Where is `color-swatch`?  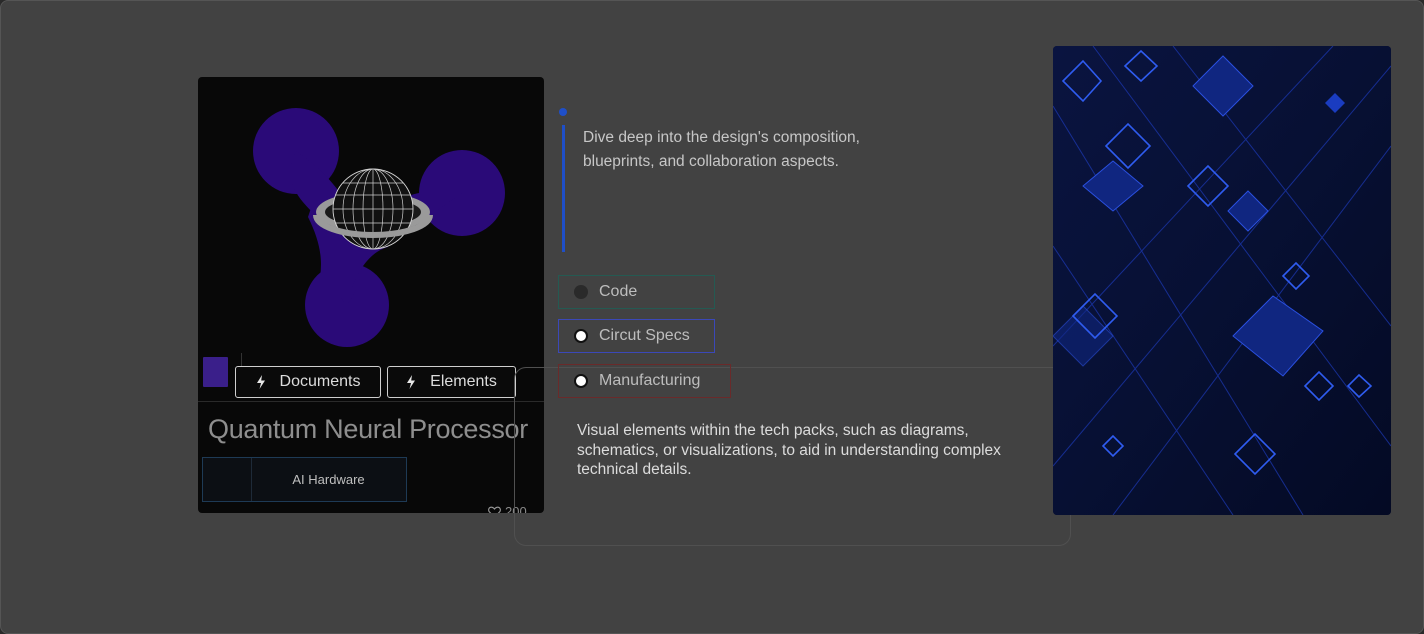
color-swatch is located at coordinates (215, 372).